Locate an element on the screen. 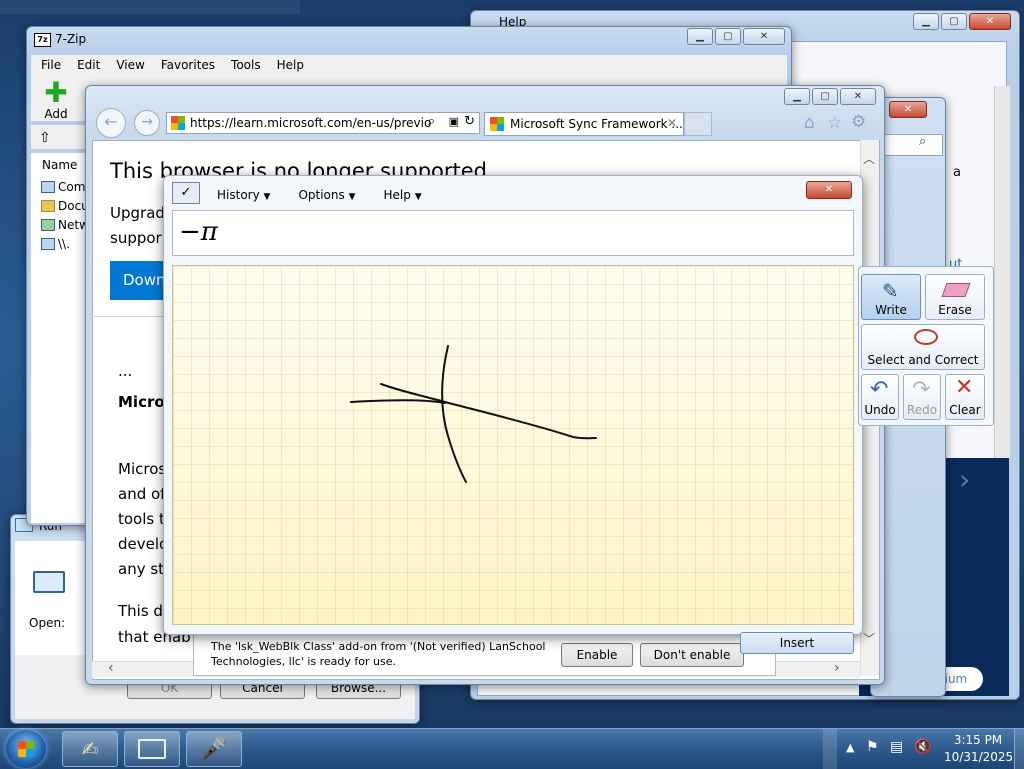  lasso-icon is located at coordinates (926, 337).